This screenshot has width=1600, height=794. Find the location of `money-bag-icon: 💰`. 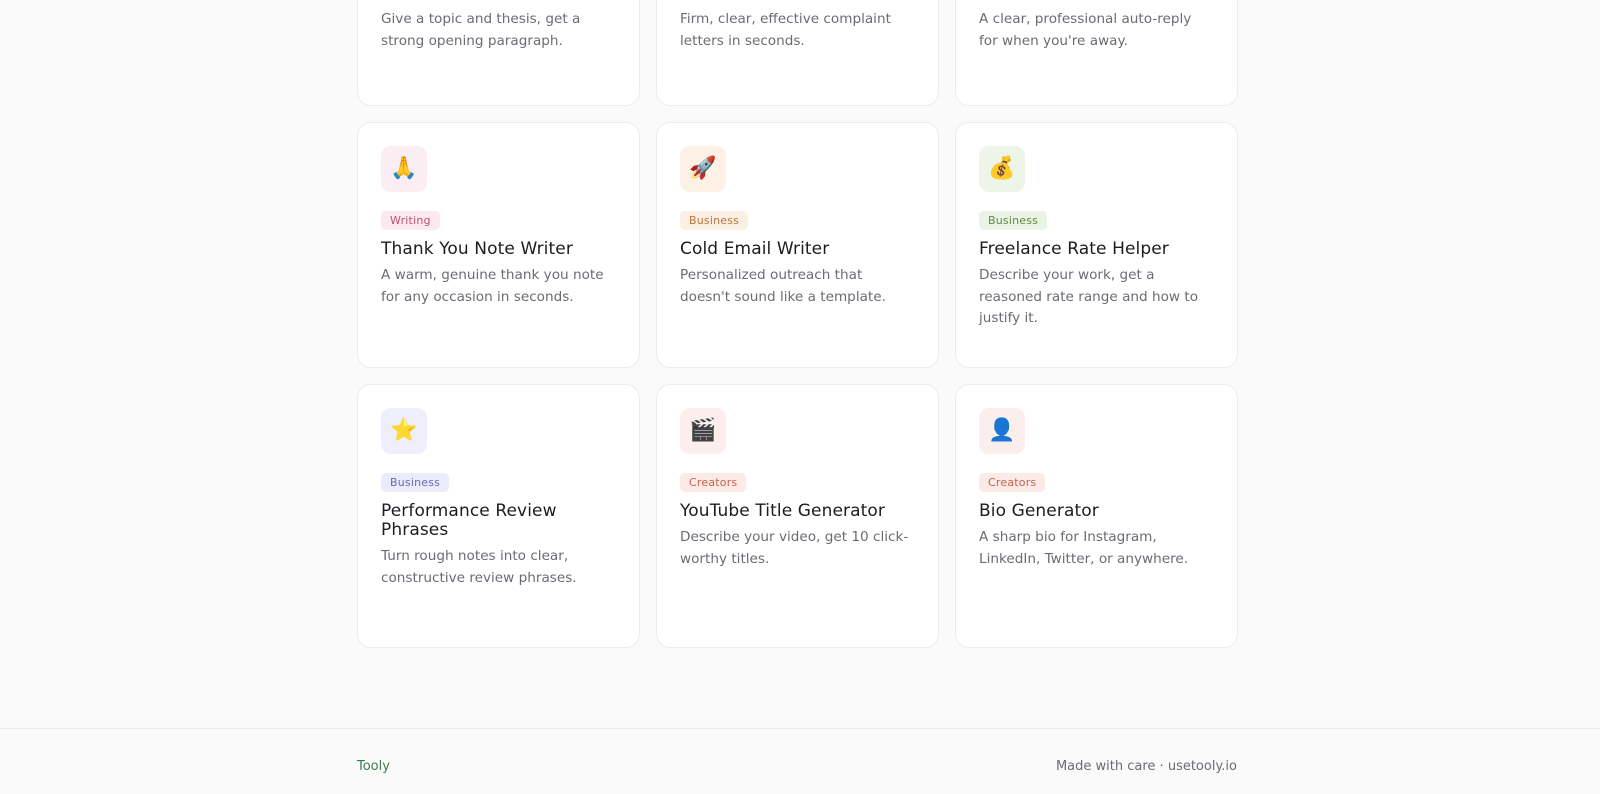

money-bag-icon: 💰 is located at coordinates (1002, 169).